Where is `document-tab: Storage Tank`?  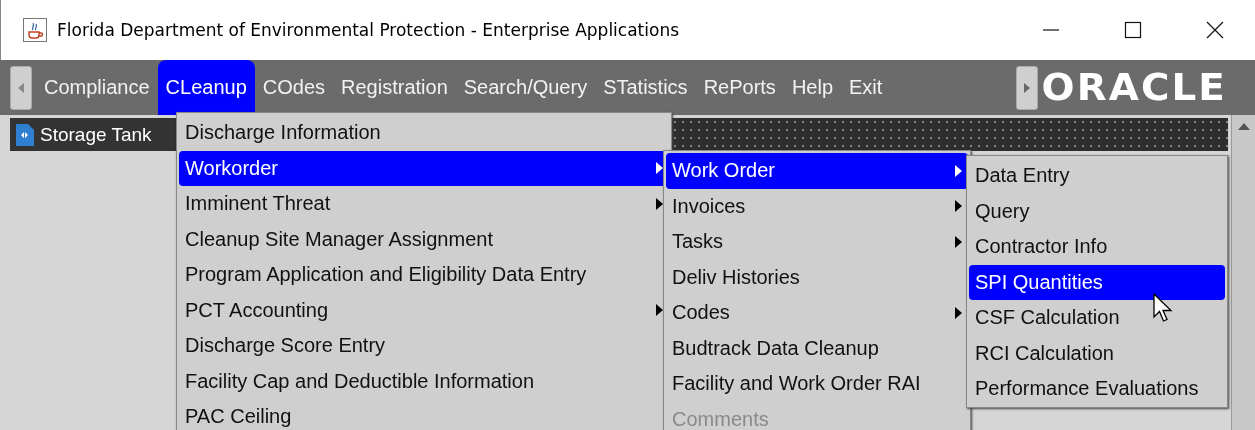 document-tab: Storage Tank is located at coordinates (92, 134).